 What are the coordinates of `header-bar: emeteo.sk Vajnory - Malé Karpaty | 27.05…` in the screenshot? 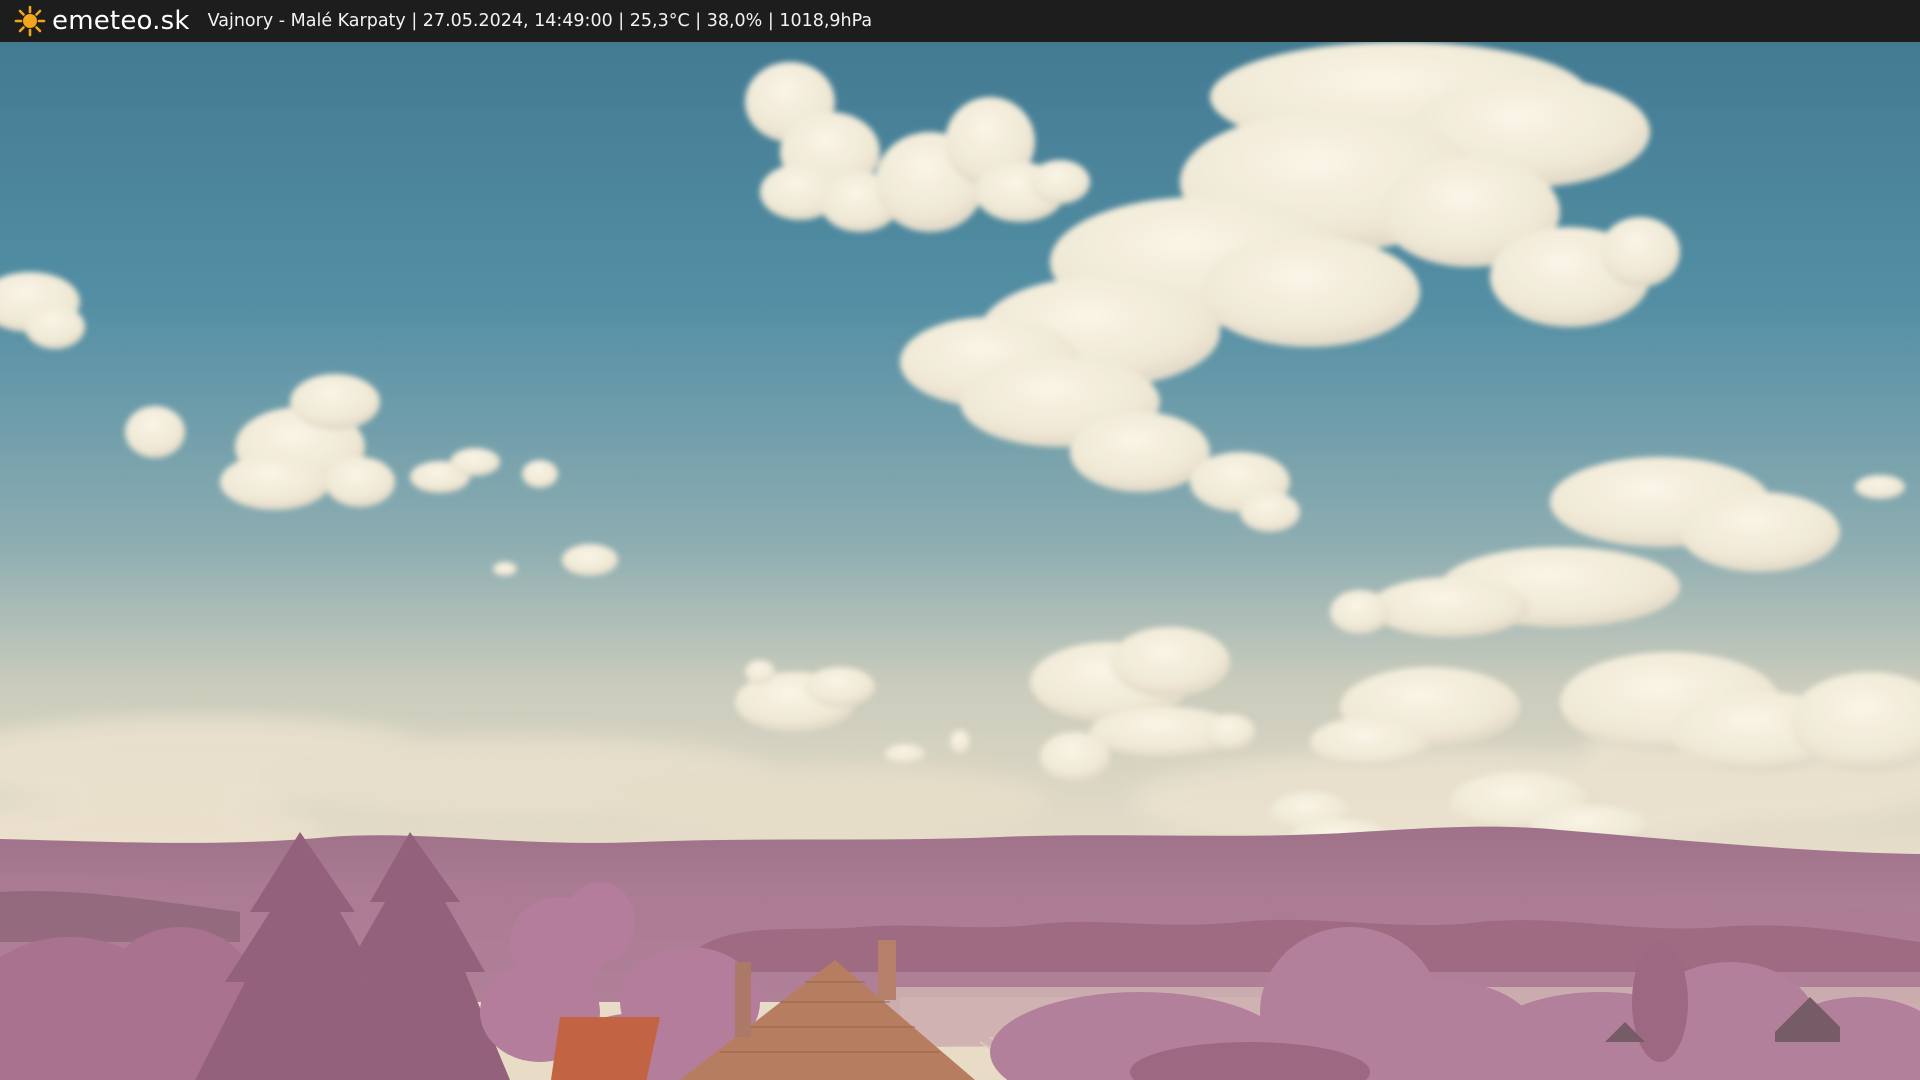 It's located at (960, 21).